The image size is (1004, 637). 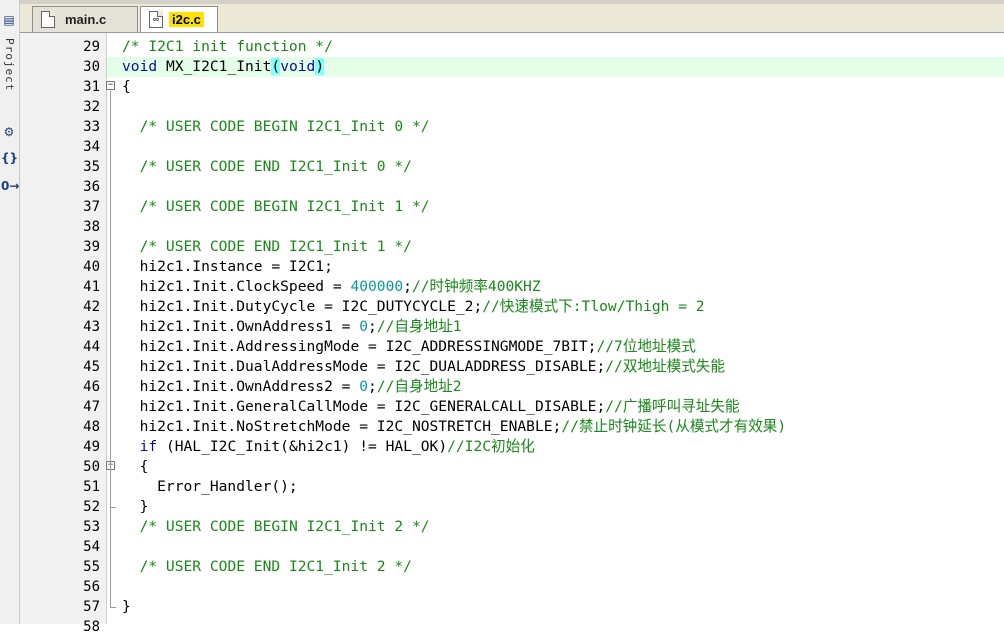 I want to click on line-number: 49, so click(x=91, y=447).